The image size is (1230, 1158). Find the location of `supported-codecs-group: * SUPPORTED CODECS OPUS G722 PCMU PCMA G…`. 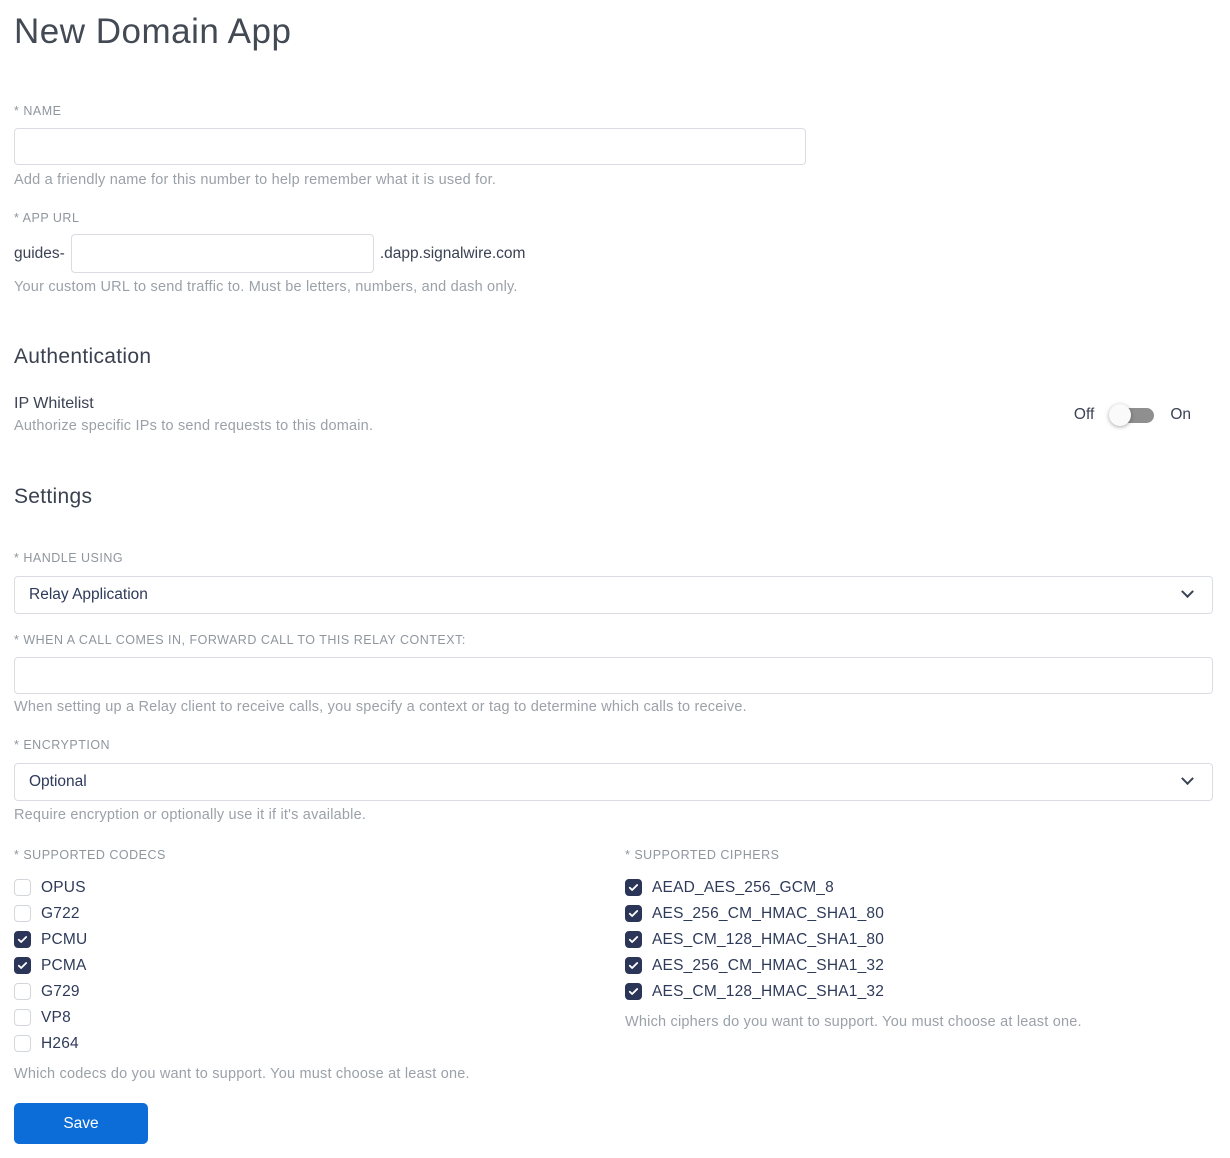

supported-codecs-group: * SUPPORTED CODECS OPUS G722 PCMU PCMA G… is located at coordinates (319, 965).